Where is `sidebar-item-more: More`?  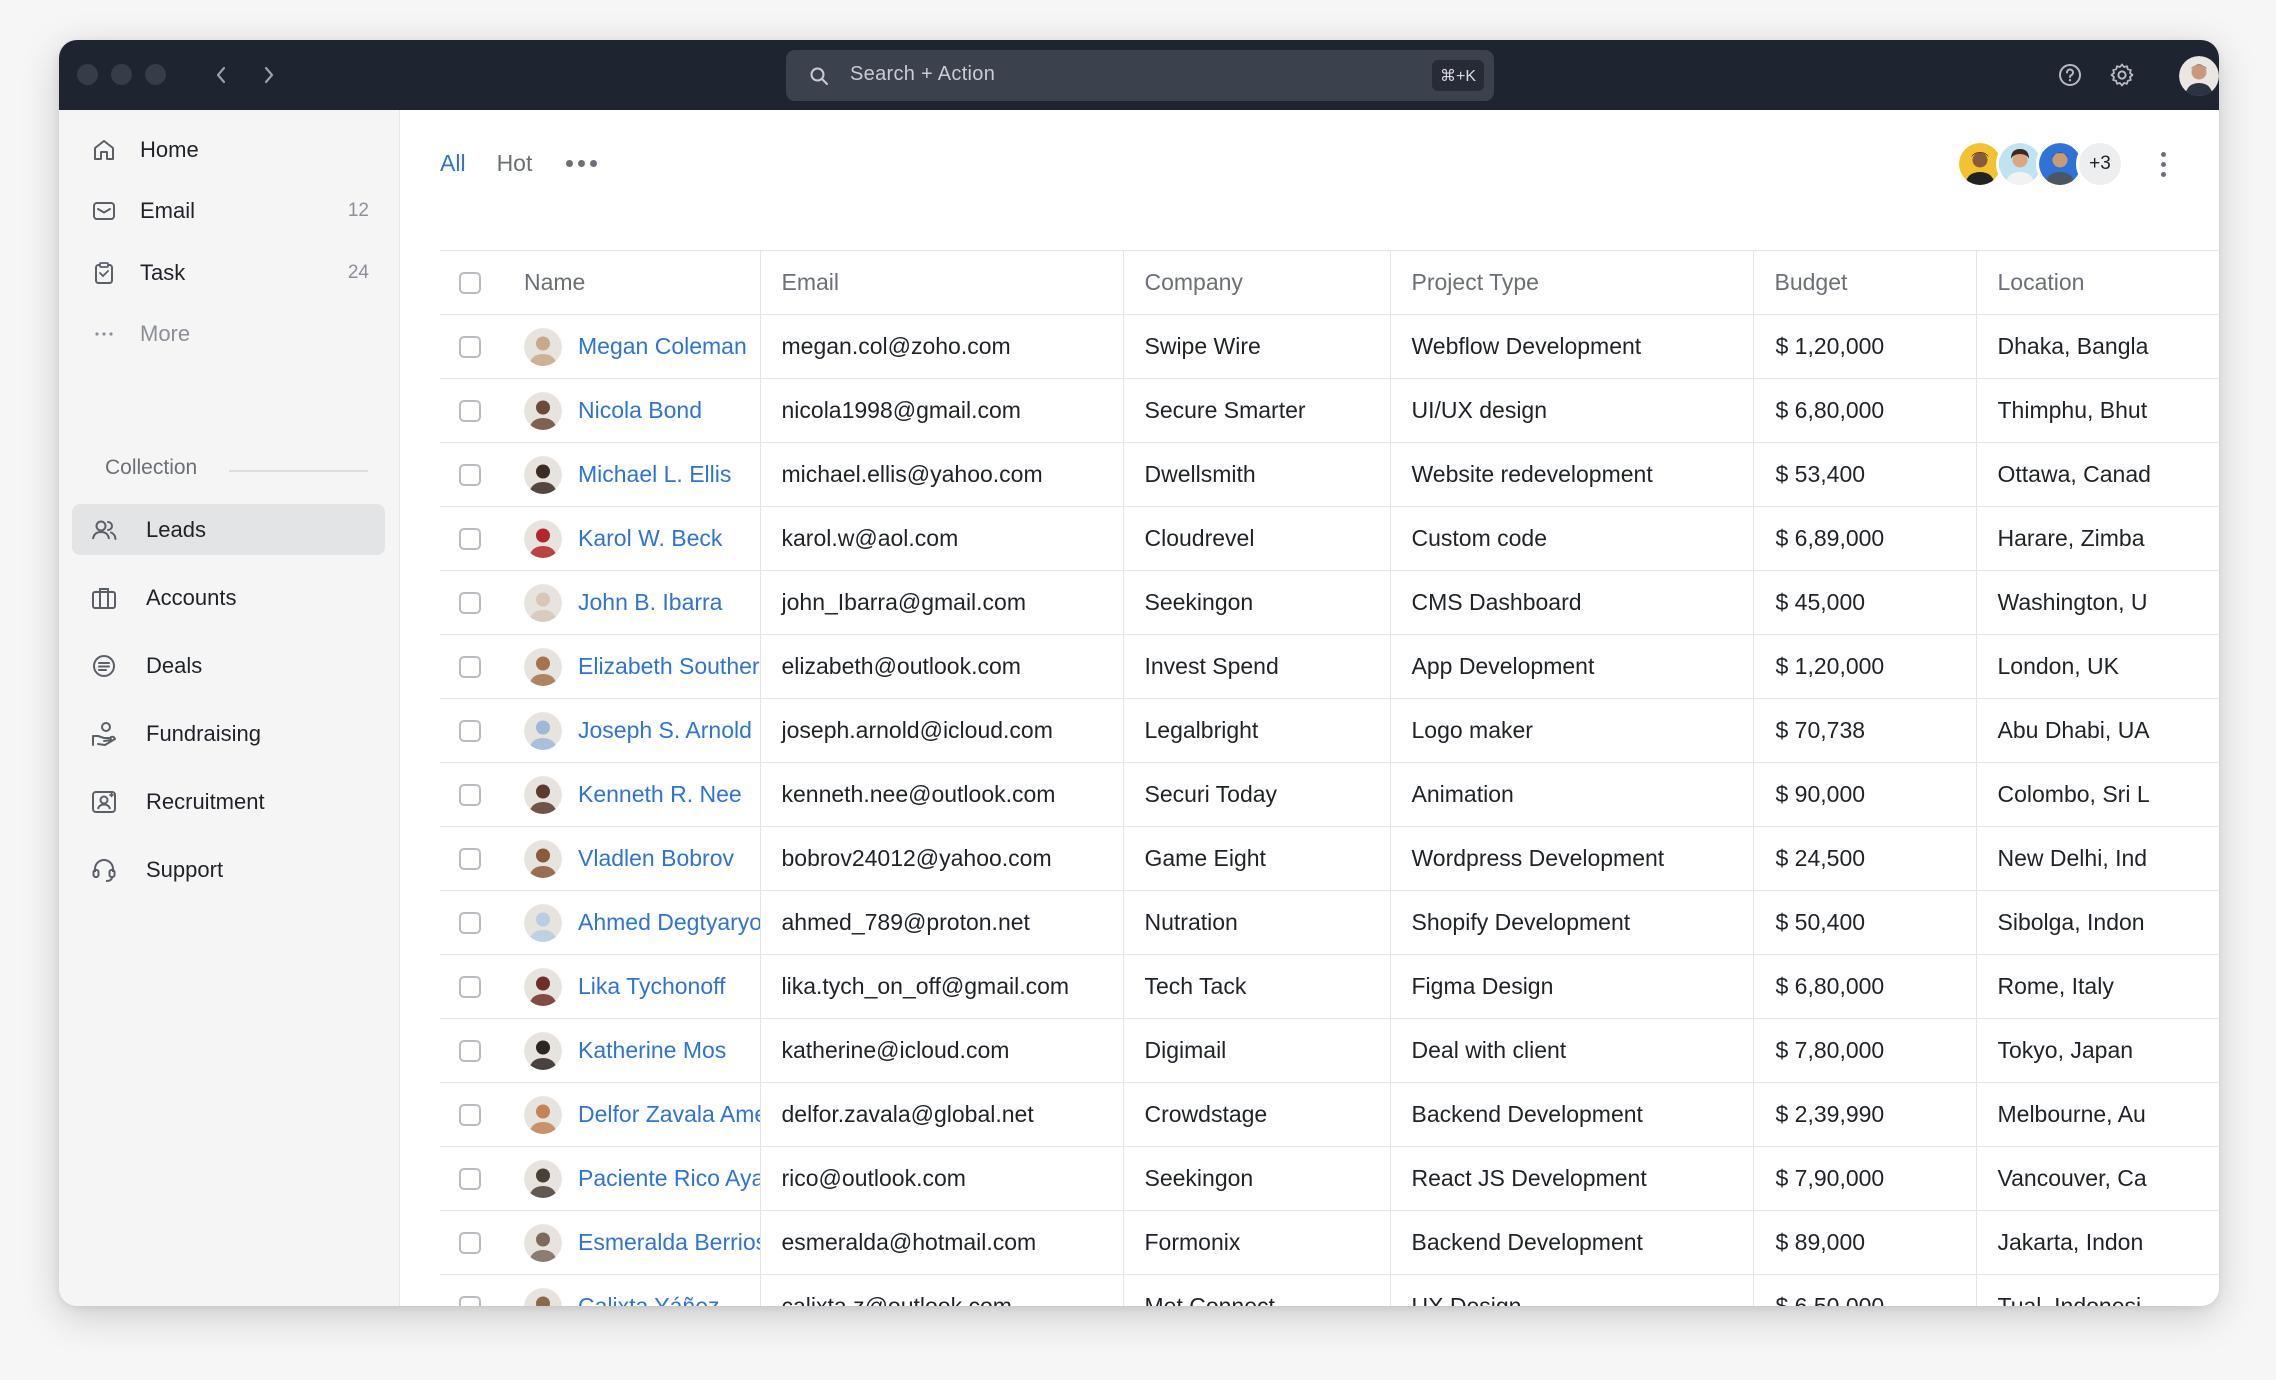 sidebar-item-more: More is located at coordinates (229, 334).